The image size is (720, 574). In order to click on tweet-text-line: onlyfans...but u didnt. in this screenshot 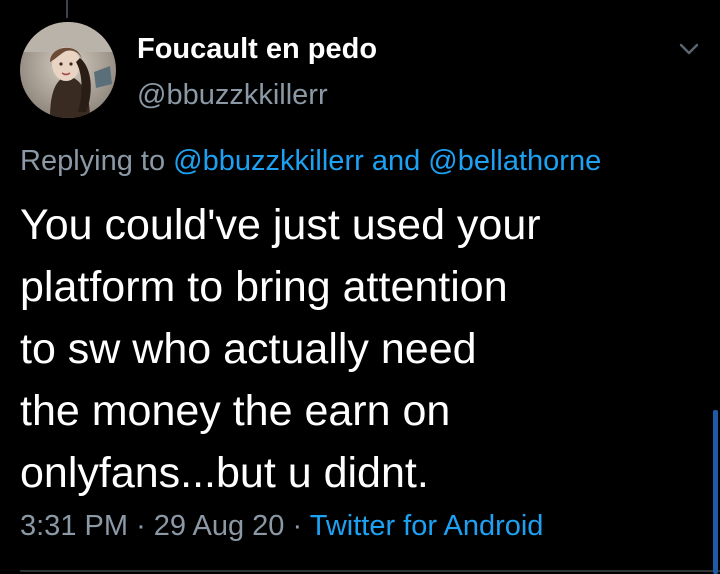, I will do `click(224, 473)`.